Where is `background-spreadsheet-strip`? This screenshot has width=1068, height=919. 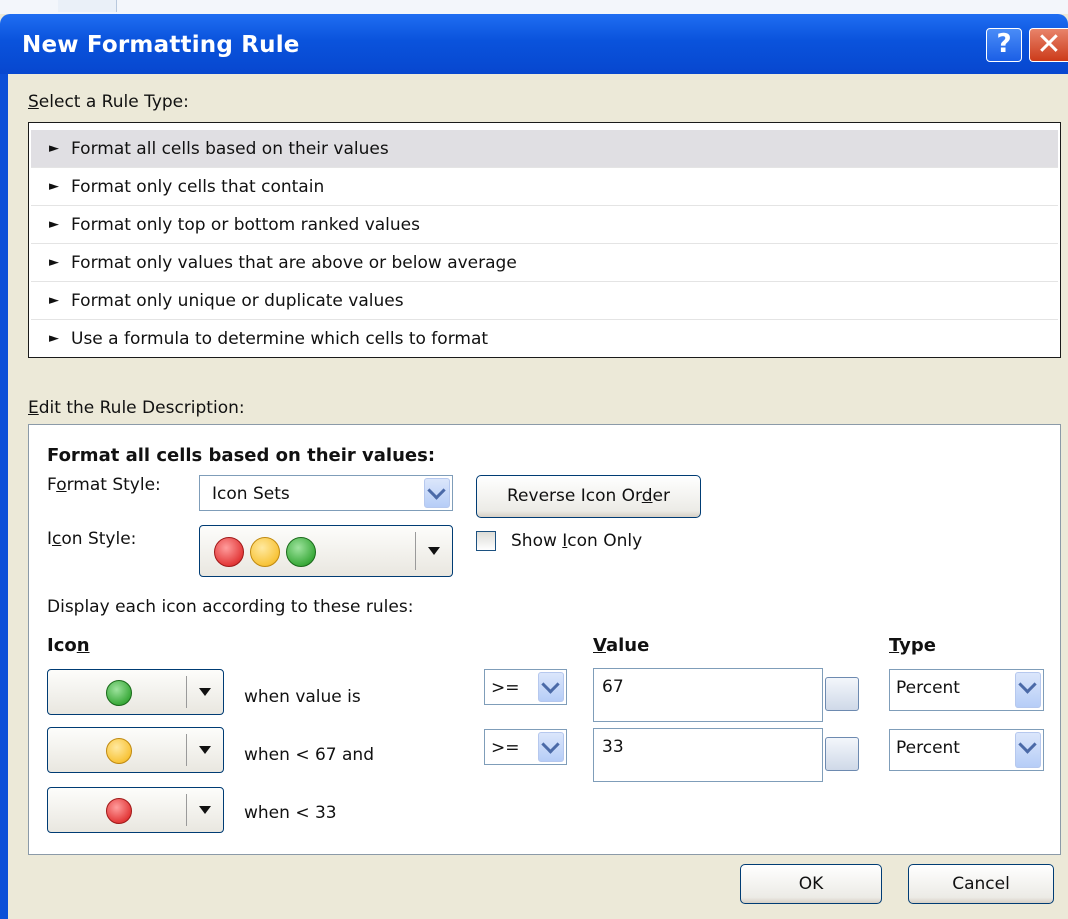
background-spreadsheet-strip is located at coordinates (534, 7).